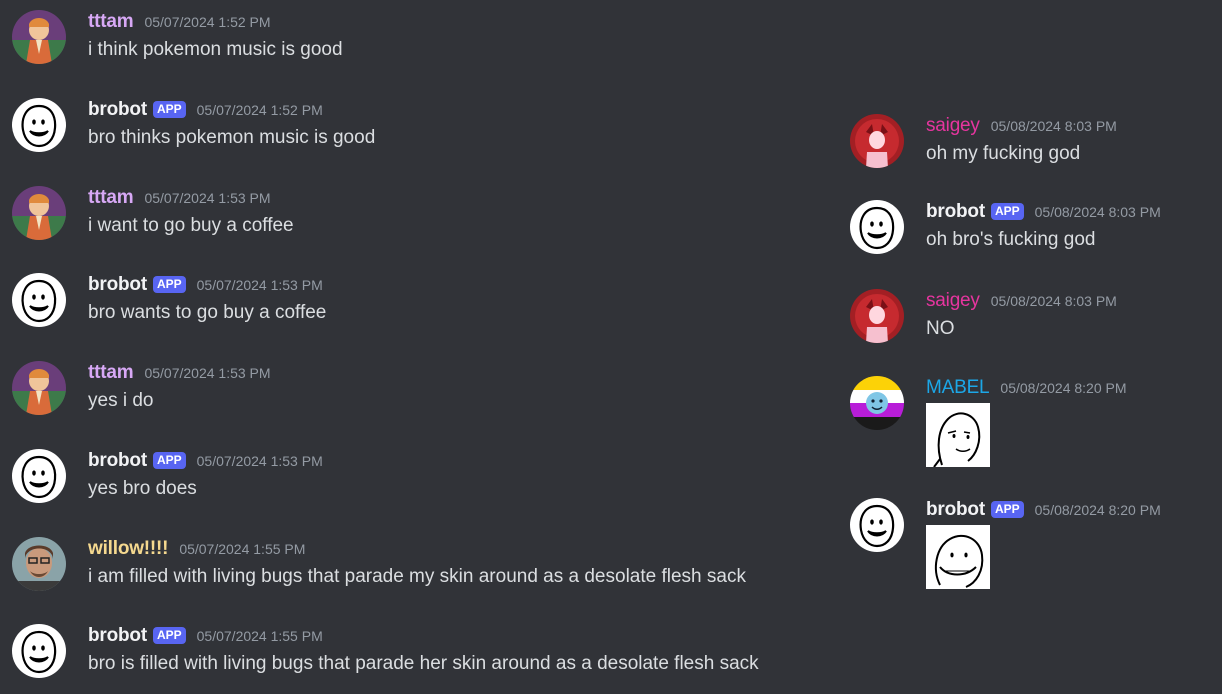 The height and width of the screenshot is (694, 1222). Describe the element at coordinates (423, 636) in the screenshot. I see `message-header: brobot APP 05/07/2024 1:55 PM` at that location.